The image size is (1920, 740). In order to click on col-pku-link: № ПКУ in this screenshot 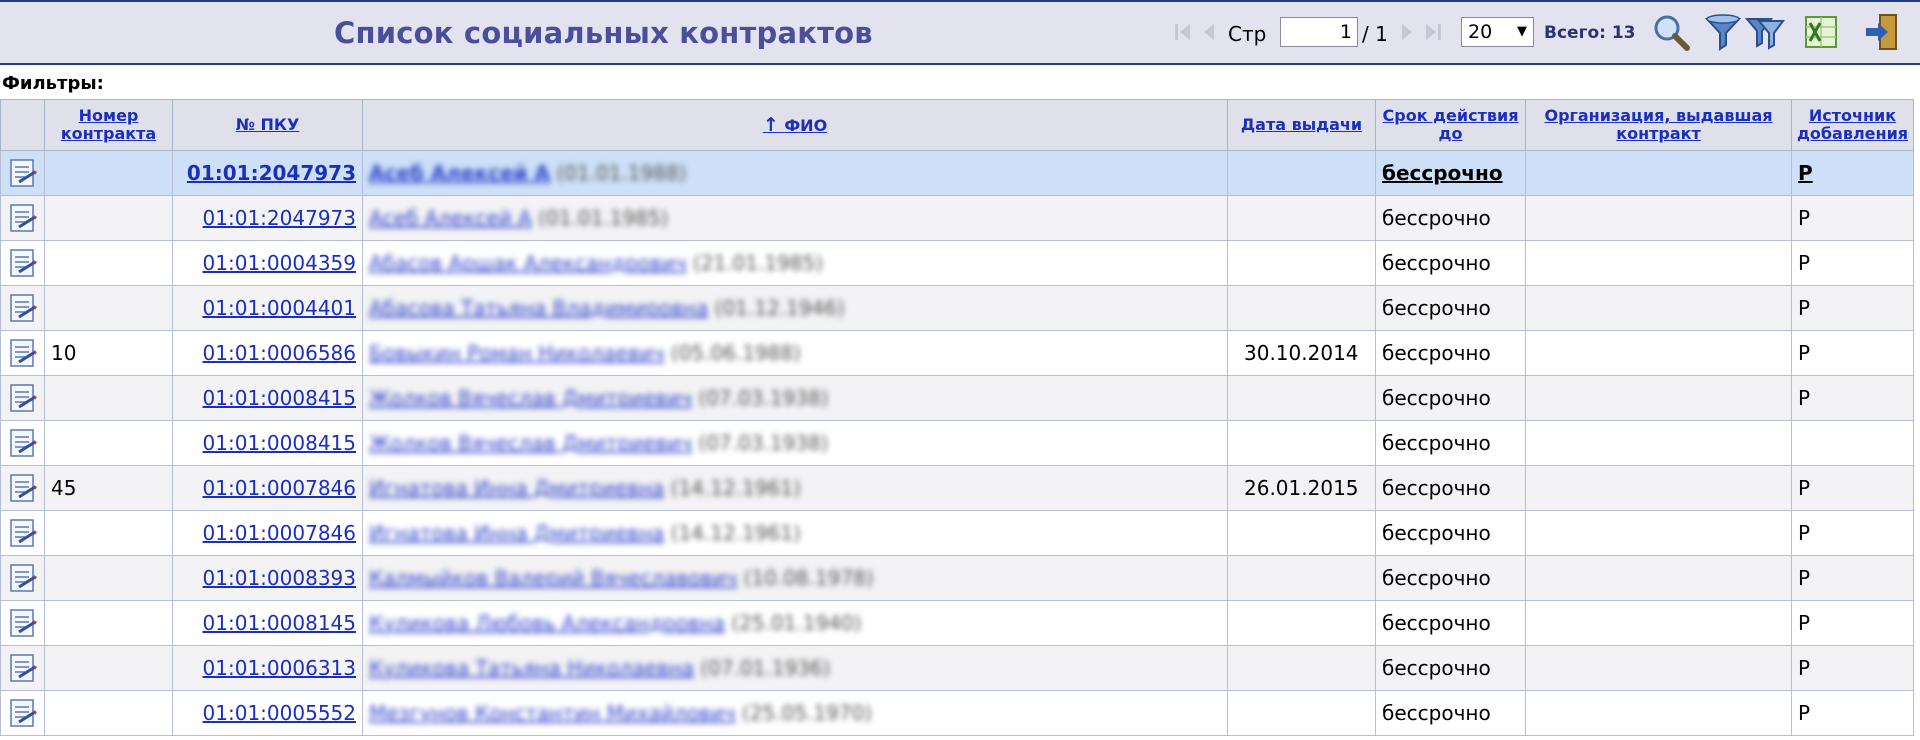, I will do `click(268, 124)`.